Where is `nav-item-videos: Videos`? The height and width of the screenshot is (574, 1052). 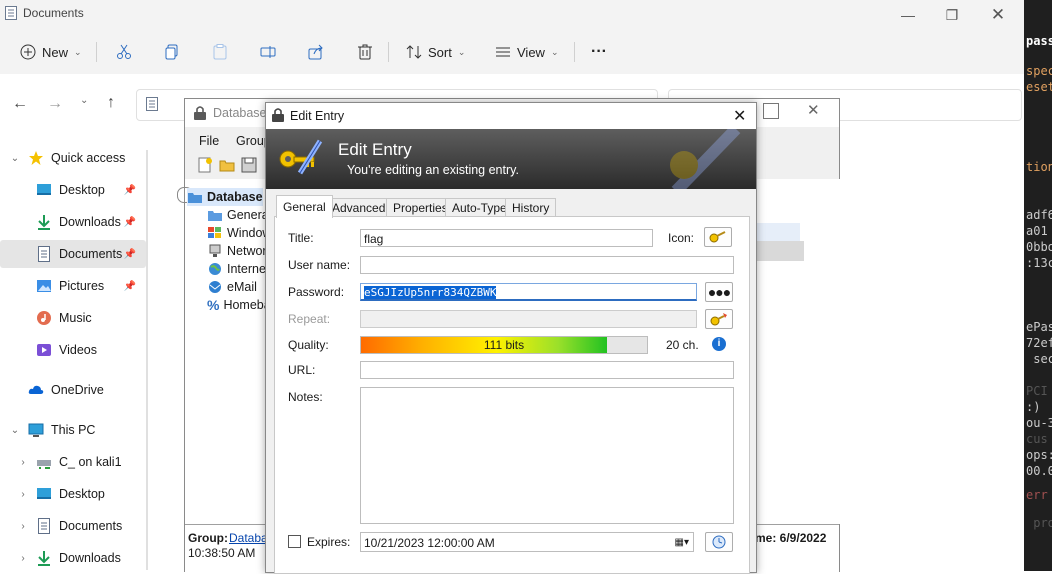
nav-item-videos: Videos is located at coordinates (73, 350).